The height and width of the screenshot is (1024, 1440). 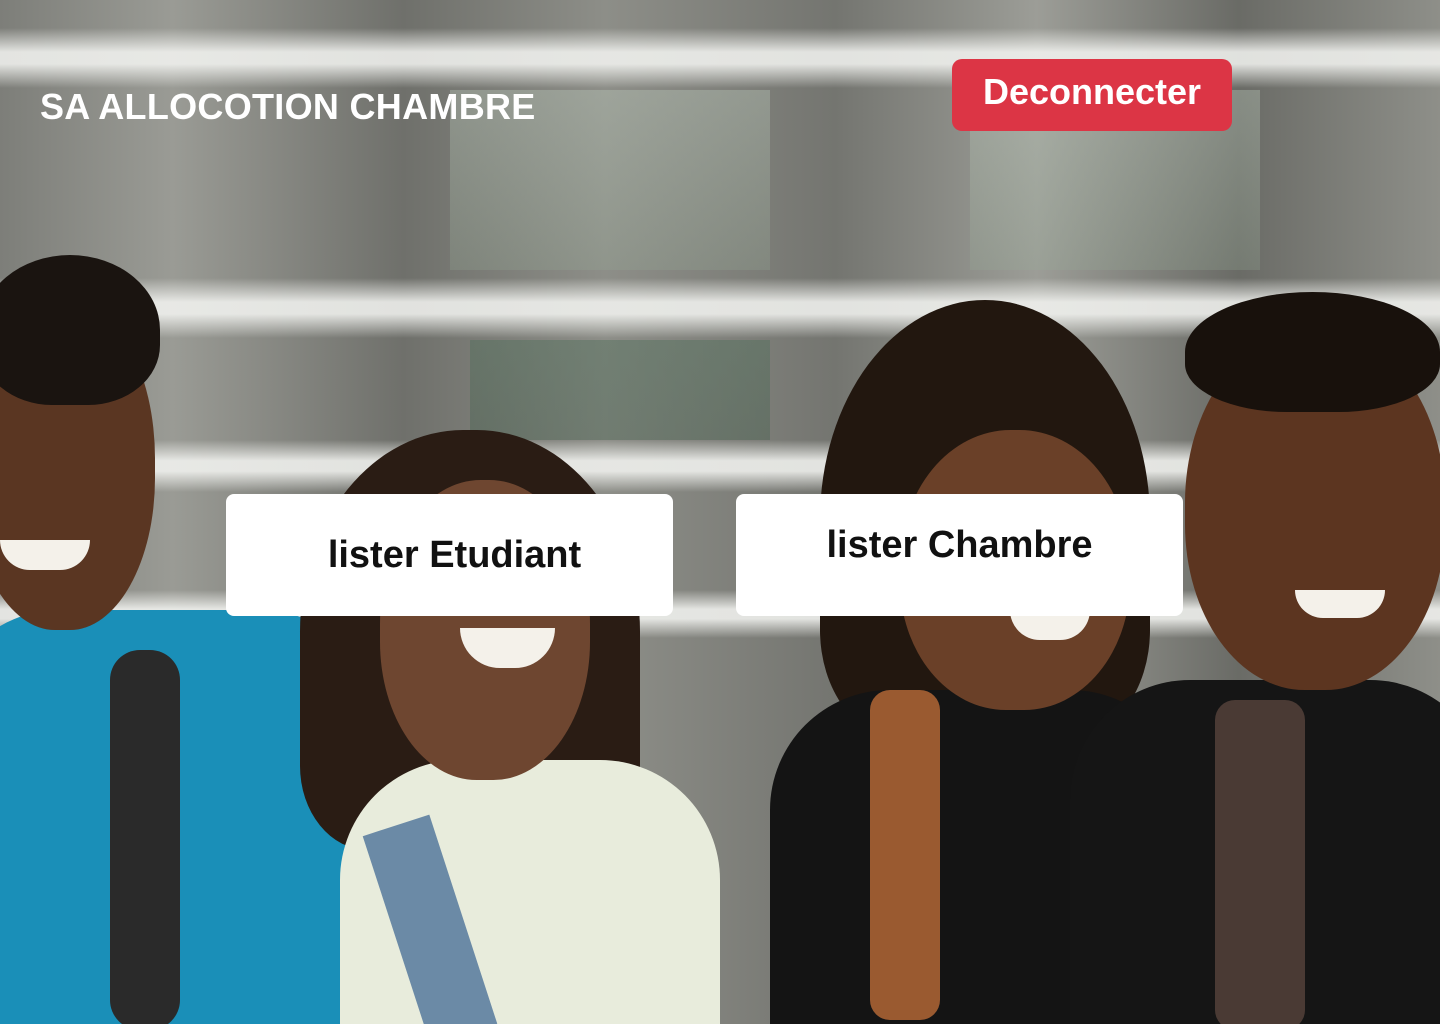 What do you see at coordinates (959, 555) in the screenshot?
I see `list-rooms-button: lister Chambre` at bounding box center [959, 555].